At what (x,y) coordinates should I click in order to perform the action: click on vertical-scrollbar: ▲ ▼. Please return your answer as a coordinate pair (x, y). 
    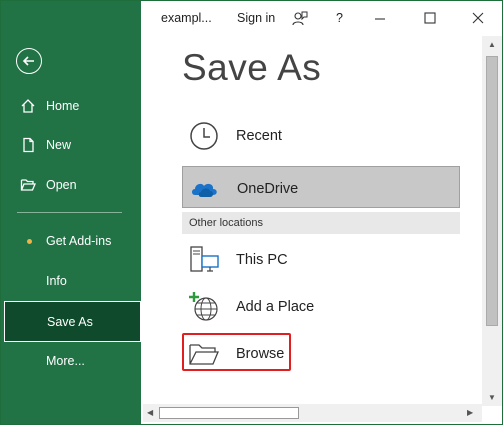
    Looking at the image, I should click on (492, 221).